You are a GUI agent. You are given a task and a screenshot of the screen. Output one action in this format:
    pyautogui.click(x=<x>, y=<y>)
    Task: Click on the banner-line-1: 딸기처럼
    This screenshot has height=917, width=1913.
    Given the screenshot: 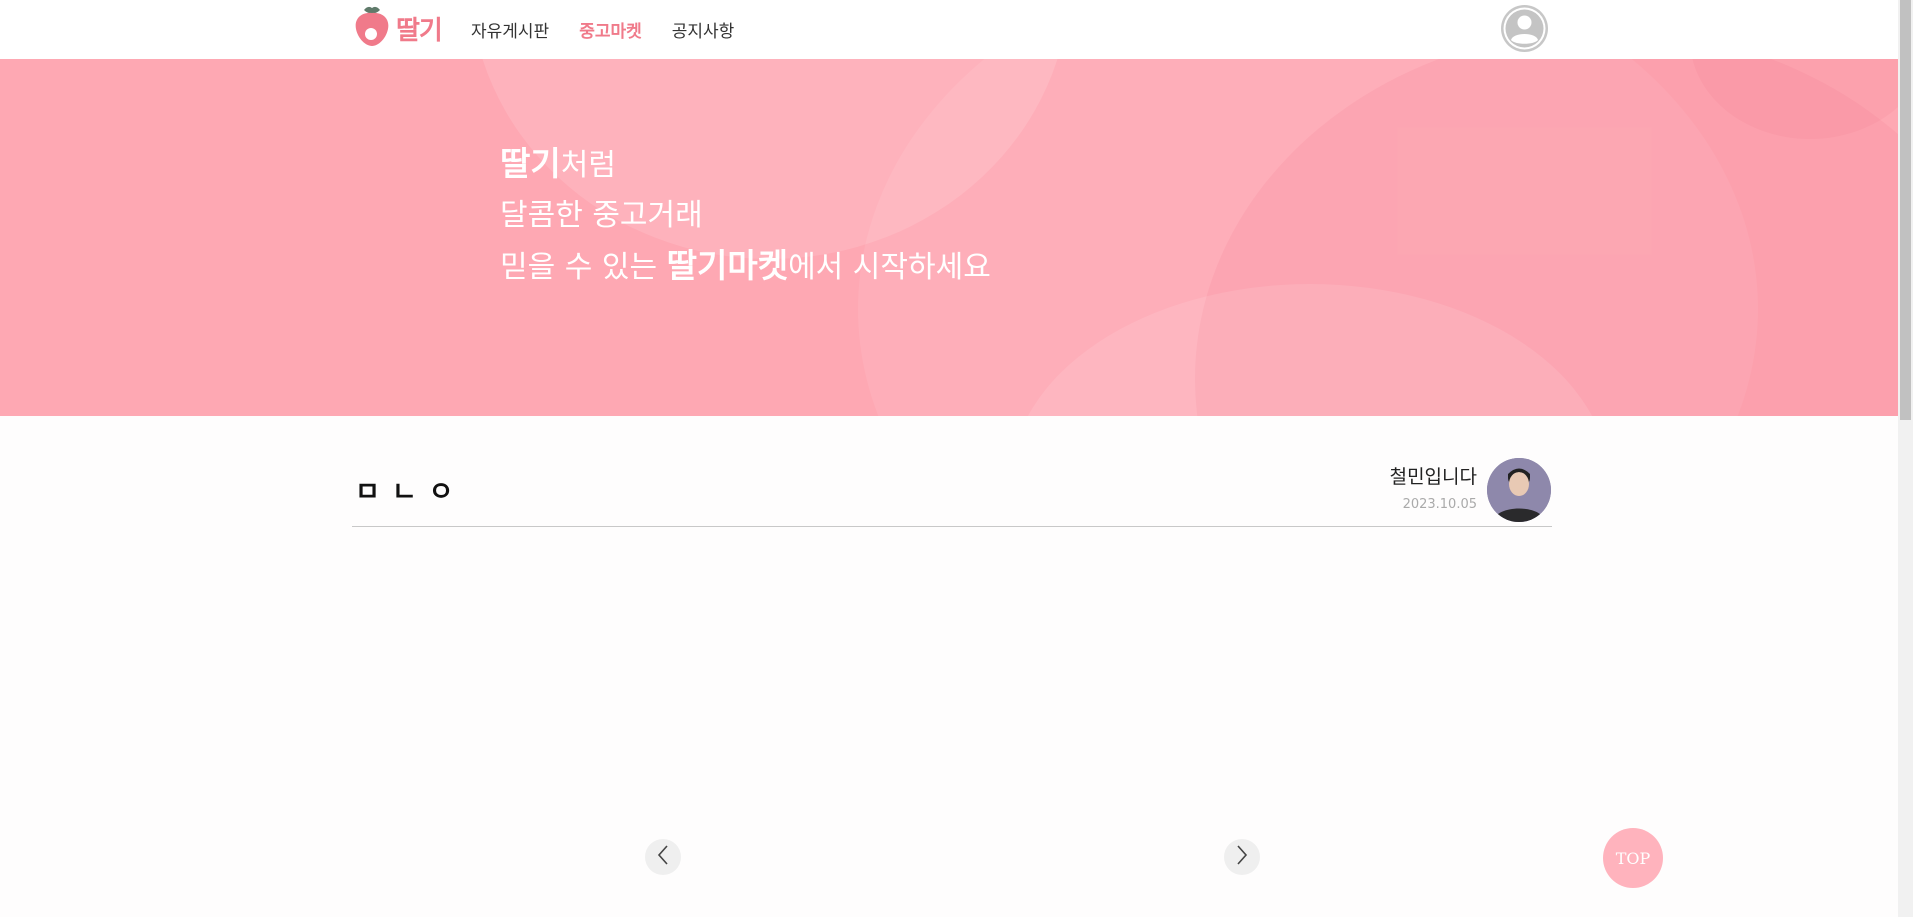 What is the action you would take?
    pyautogui.click(x=745, y=165)
    